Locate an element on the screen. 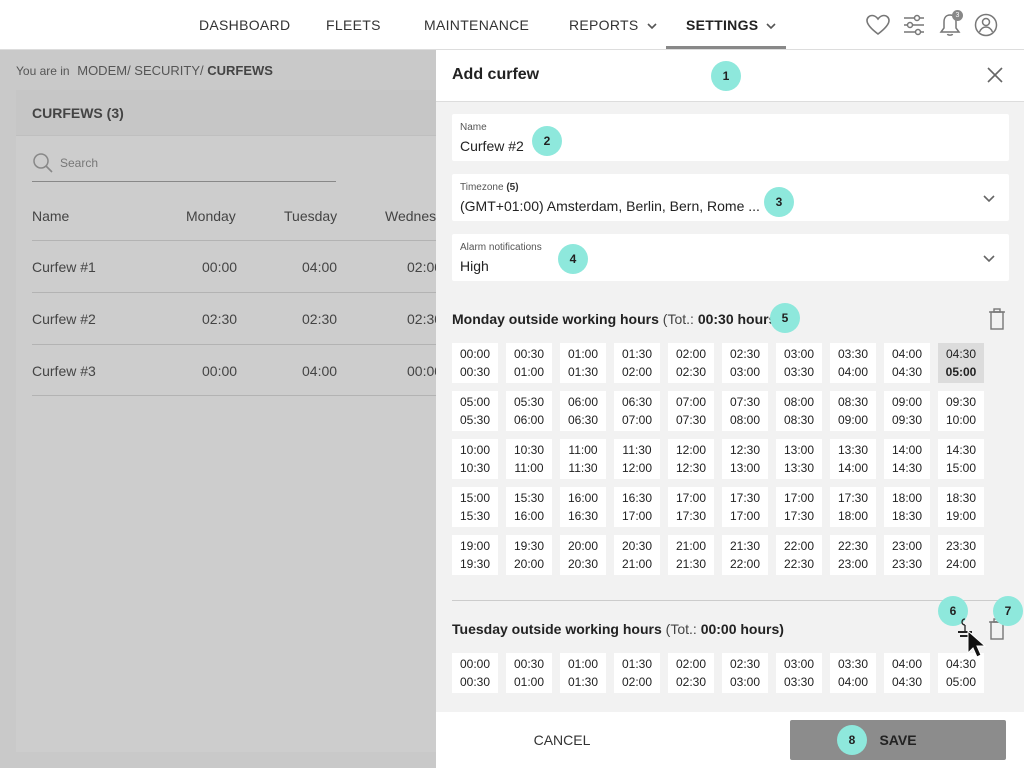 The image size is (1024, 768). time-slot: 15:00 15:30 is located at coordinates (475, 507).